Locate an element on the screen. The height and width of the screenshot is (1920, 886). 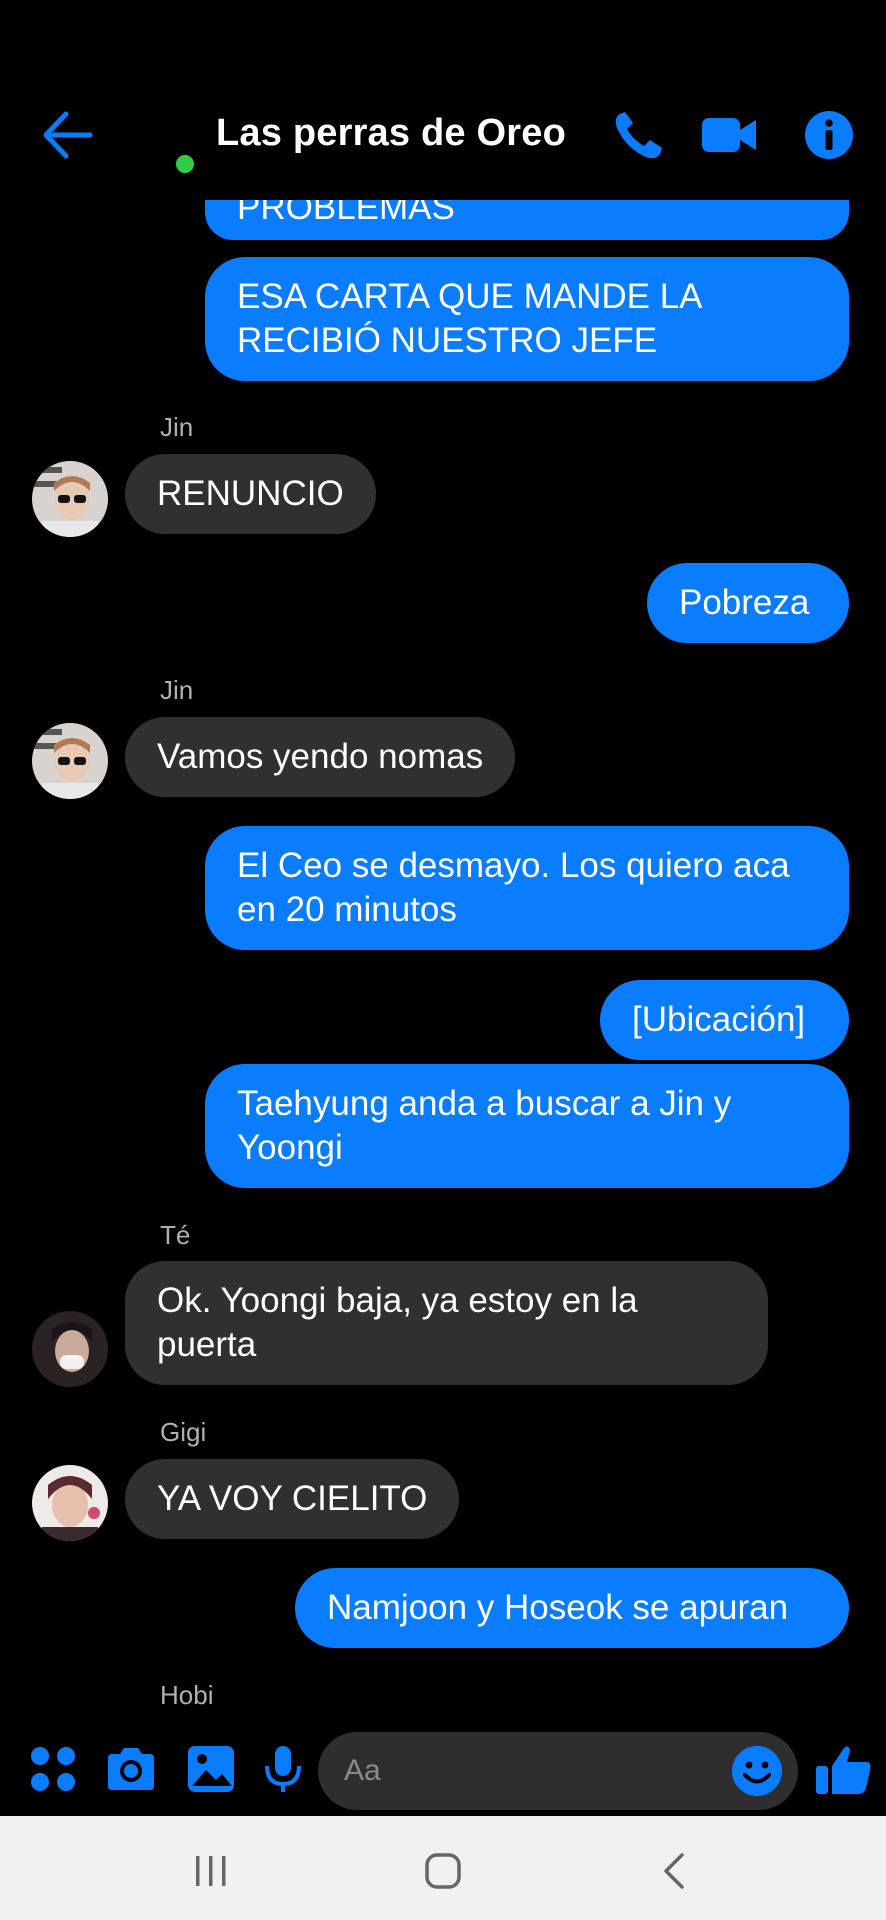
microphone-icon is located at coordinates (283, 1769).